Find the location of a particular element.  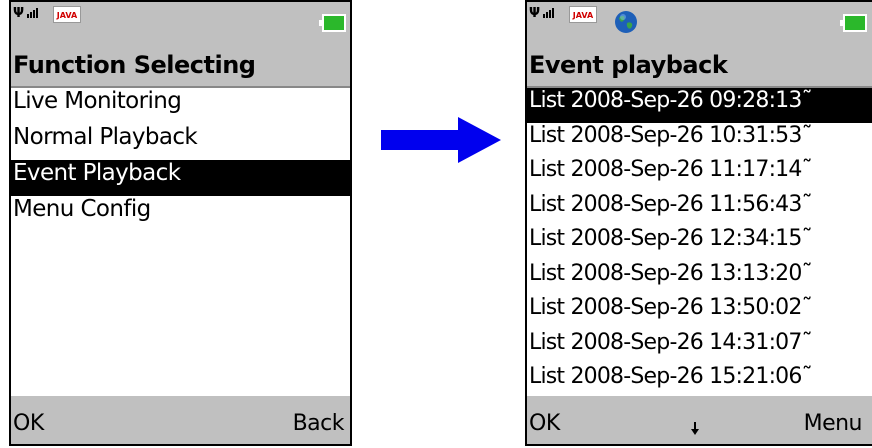

event-list-item: List 2008-Sep-26 13:13:20˜ is located at coordinates (699, 278).